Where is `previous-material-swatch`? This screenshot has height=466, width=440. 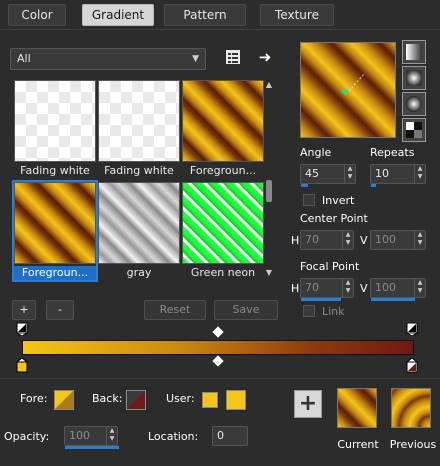
previous-material-swatch is located at coordinates (411, 408).